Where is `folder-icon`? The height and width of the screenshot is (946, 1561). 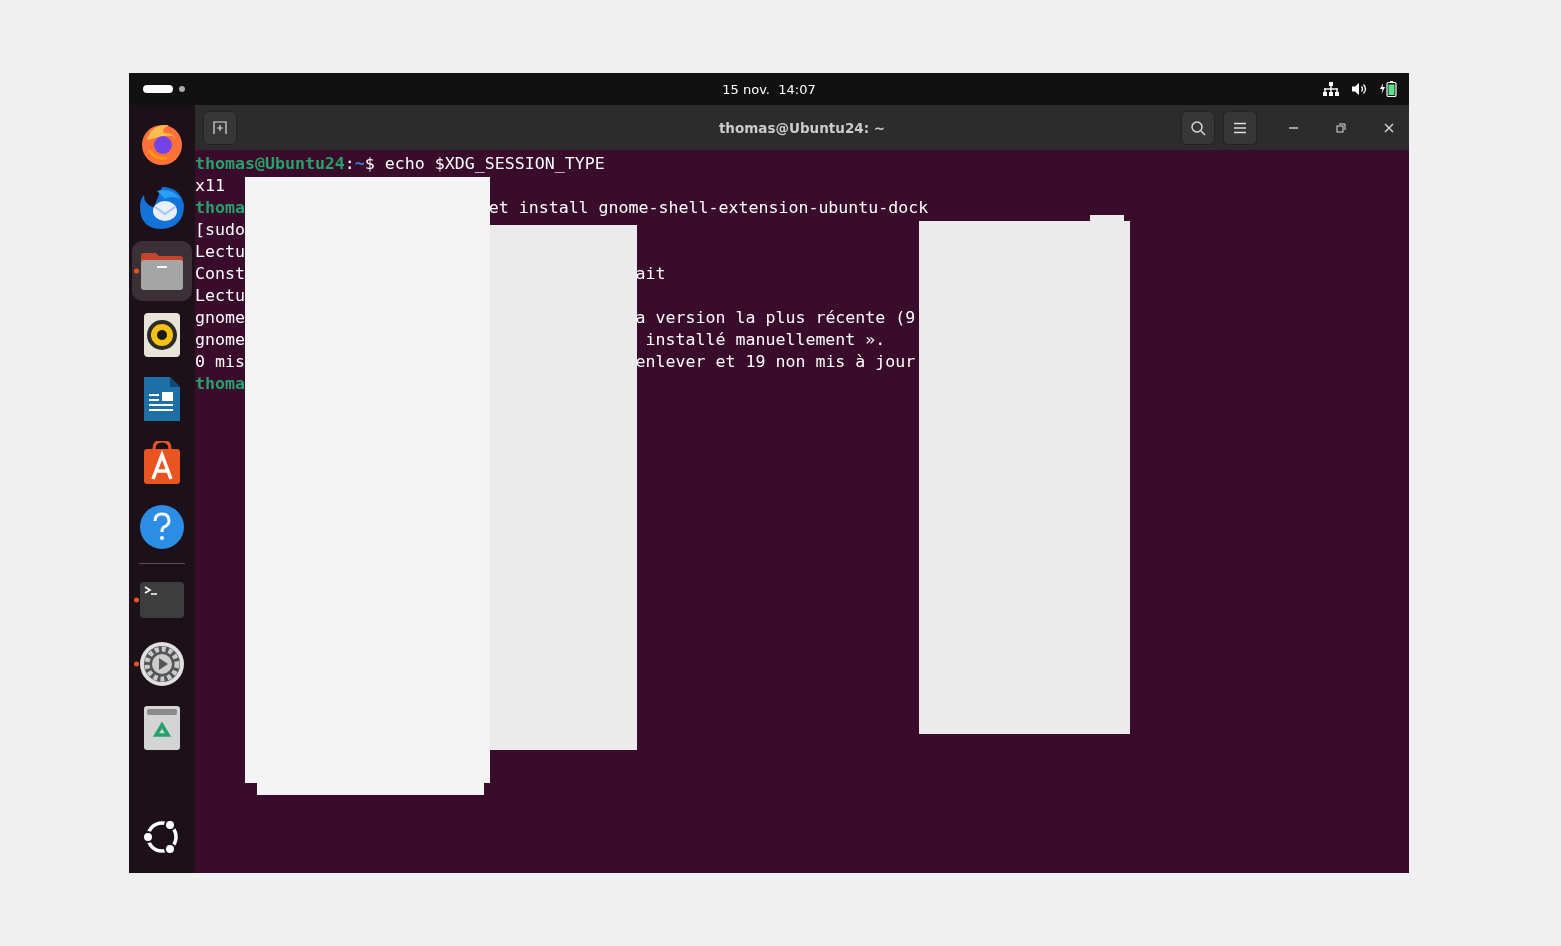
folder-icon is located at coordinates (162, 271).